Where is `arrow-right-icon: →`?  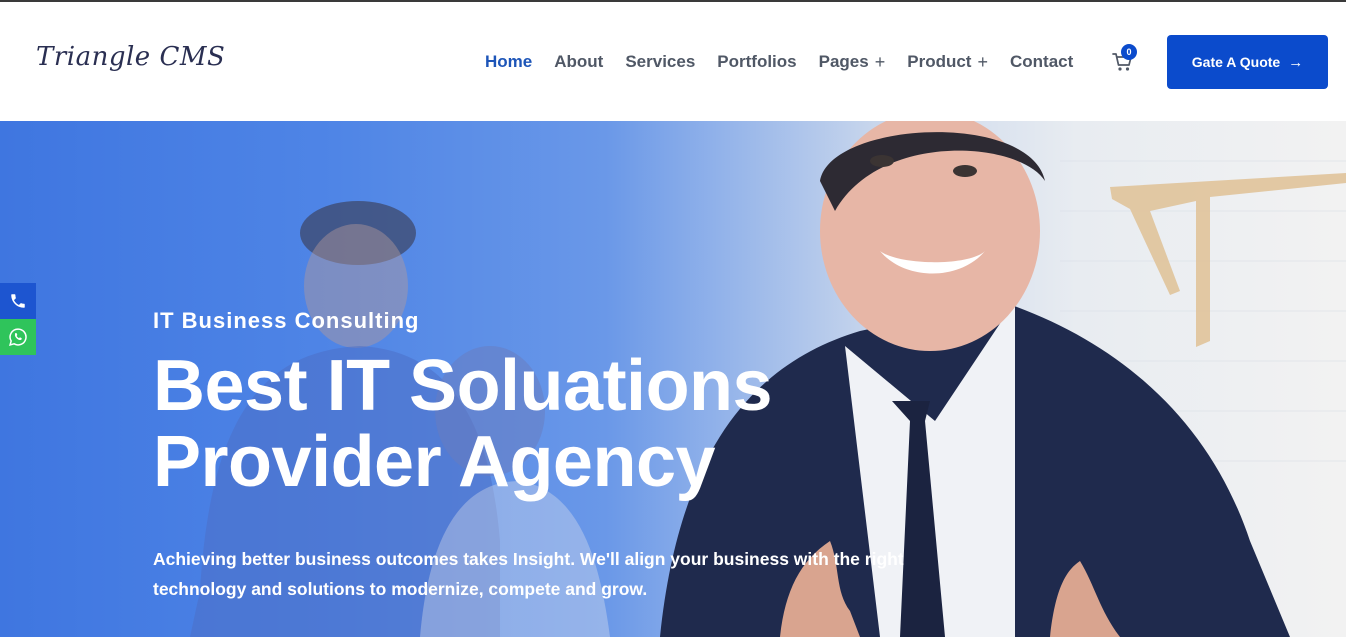 arrow-right-icon: → is located at coordinates (1296, 62).